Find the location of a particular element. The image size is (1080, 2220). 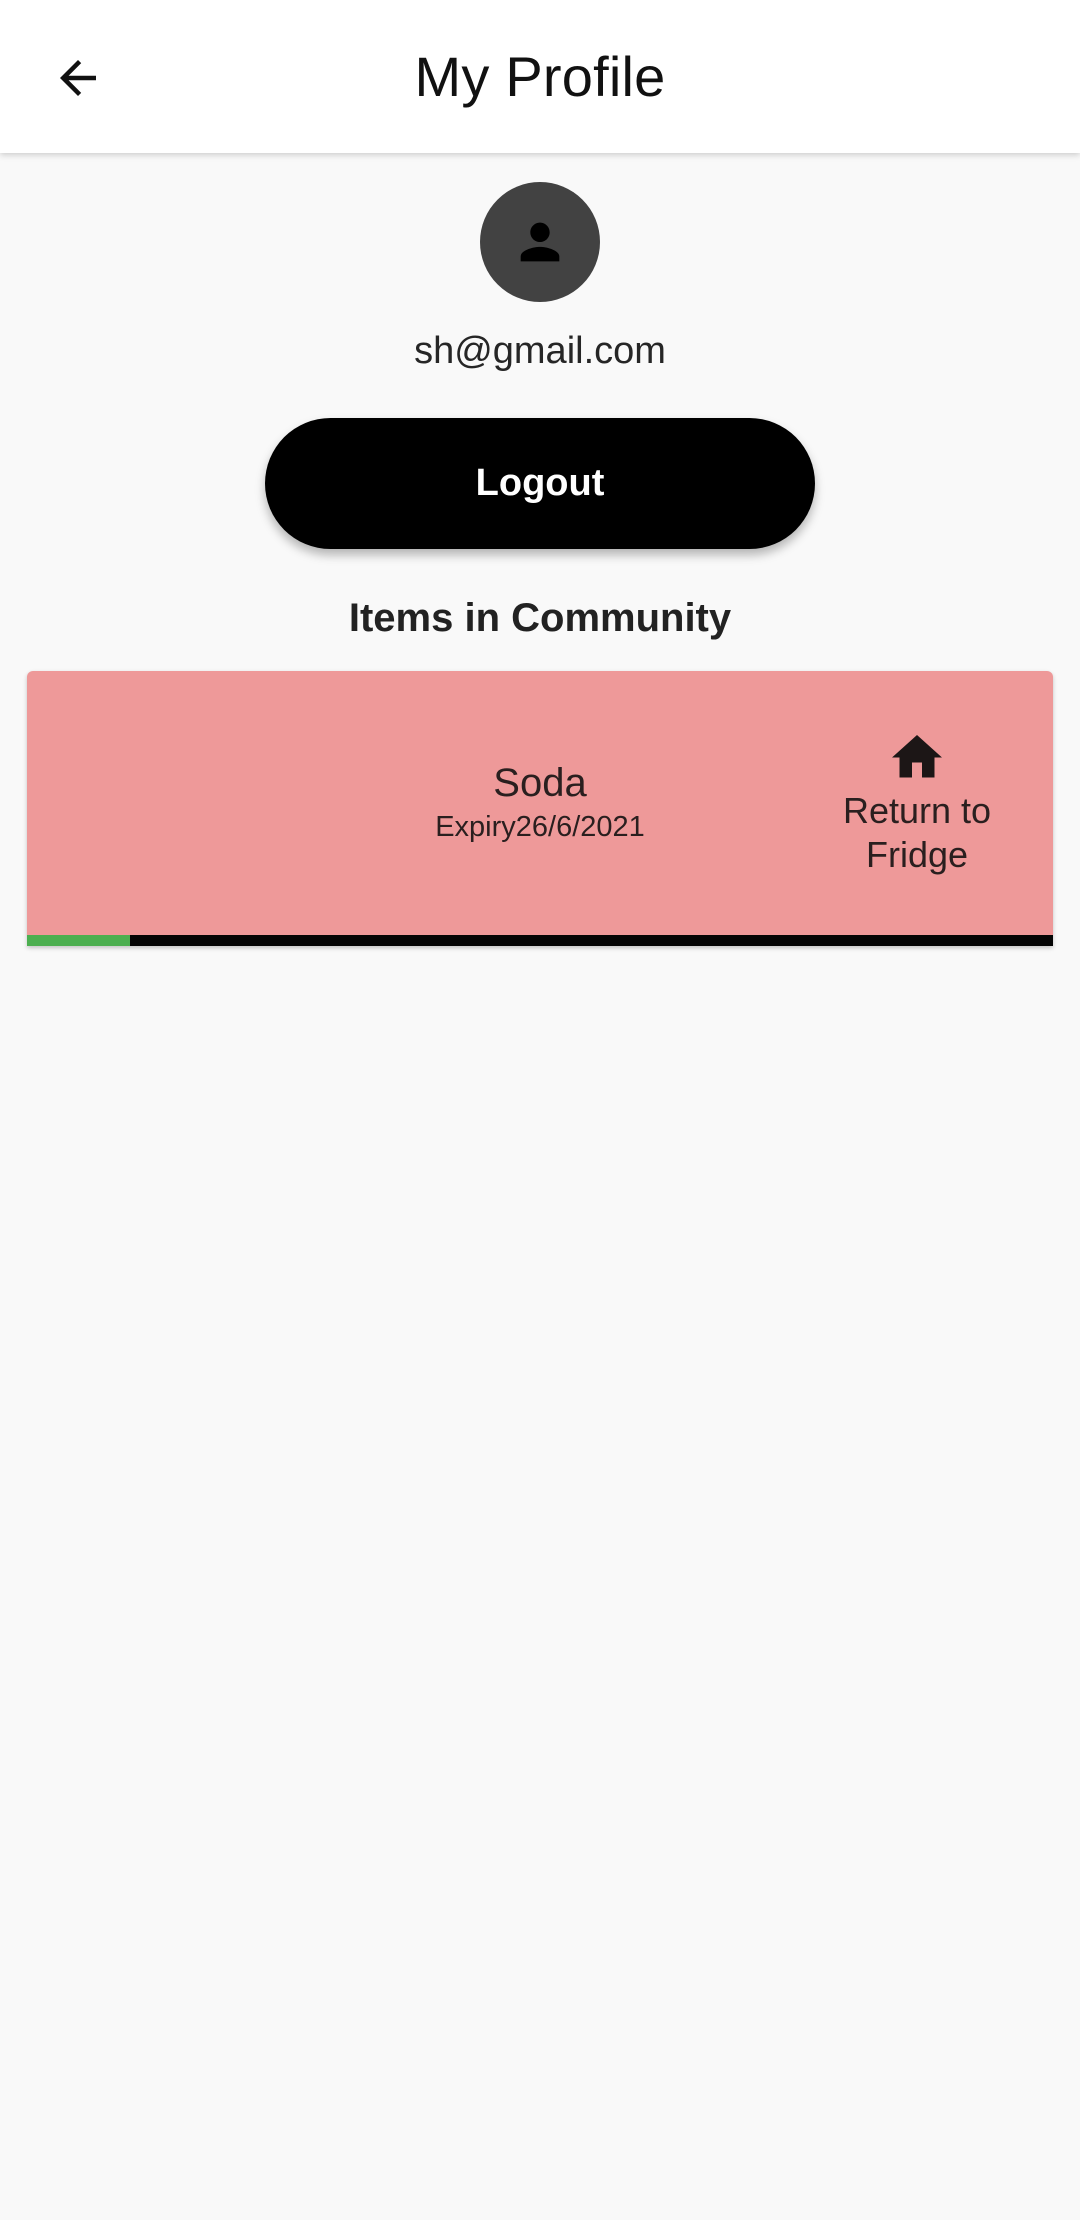

freshness-progress-bar is located at coordinates (540, 940).